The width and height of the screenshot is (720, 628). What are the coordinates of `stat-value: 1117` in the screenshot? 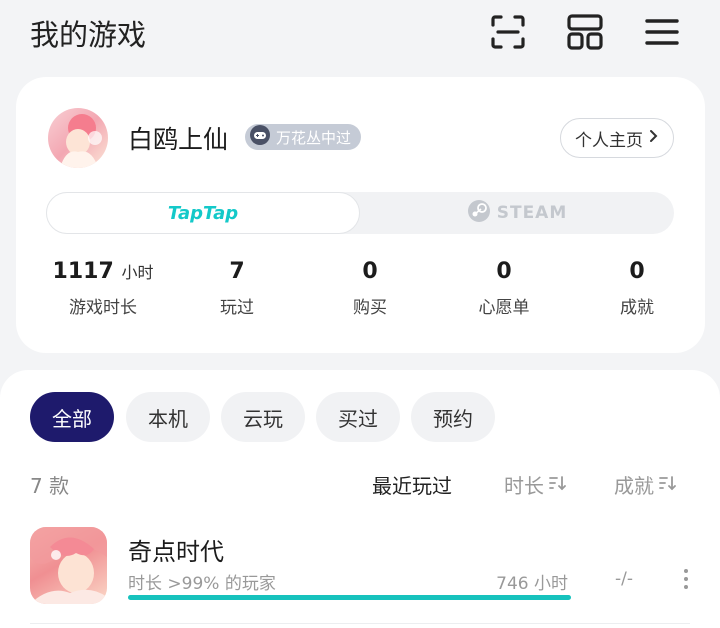 It's located at (83, 271).